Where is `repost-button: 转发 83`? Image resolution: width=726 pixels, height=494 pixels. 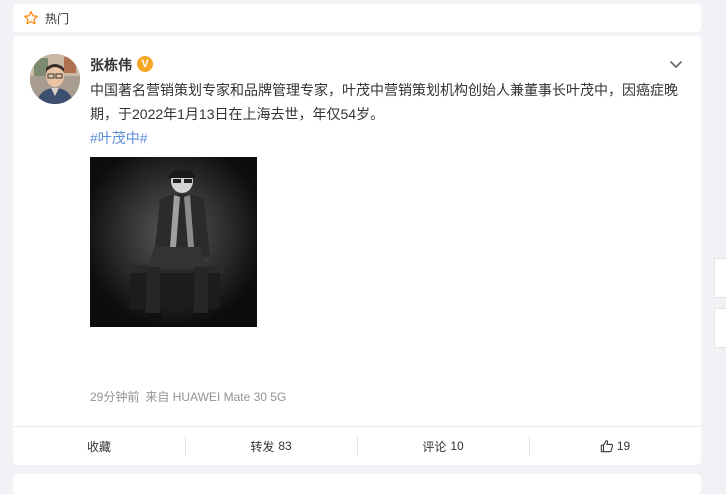
repost-button: 转发 83 is located at coordinates (271, 446).